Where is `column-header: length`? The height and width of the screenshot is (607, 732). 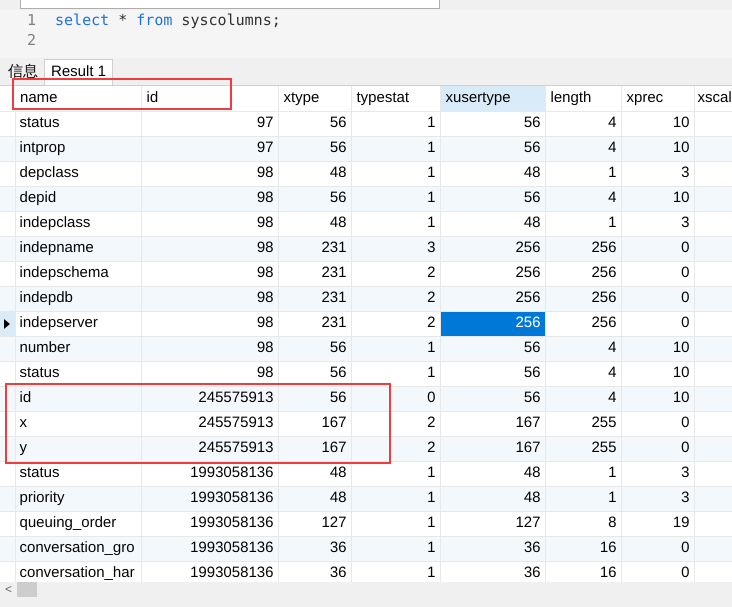 column-header: length is located at coordinates (583, 98).